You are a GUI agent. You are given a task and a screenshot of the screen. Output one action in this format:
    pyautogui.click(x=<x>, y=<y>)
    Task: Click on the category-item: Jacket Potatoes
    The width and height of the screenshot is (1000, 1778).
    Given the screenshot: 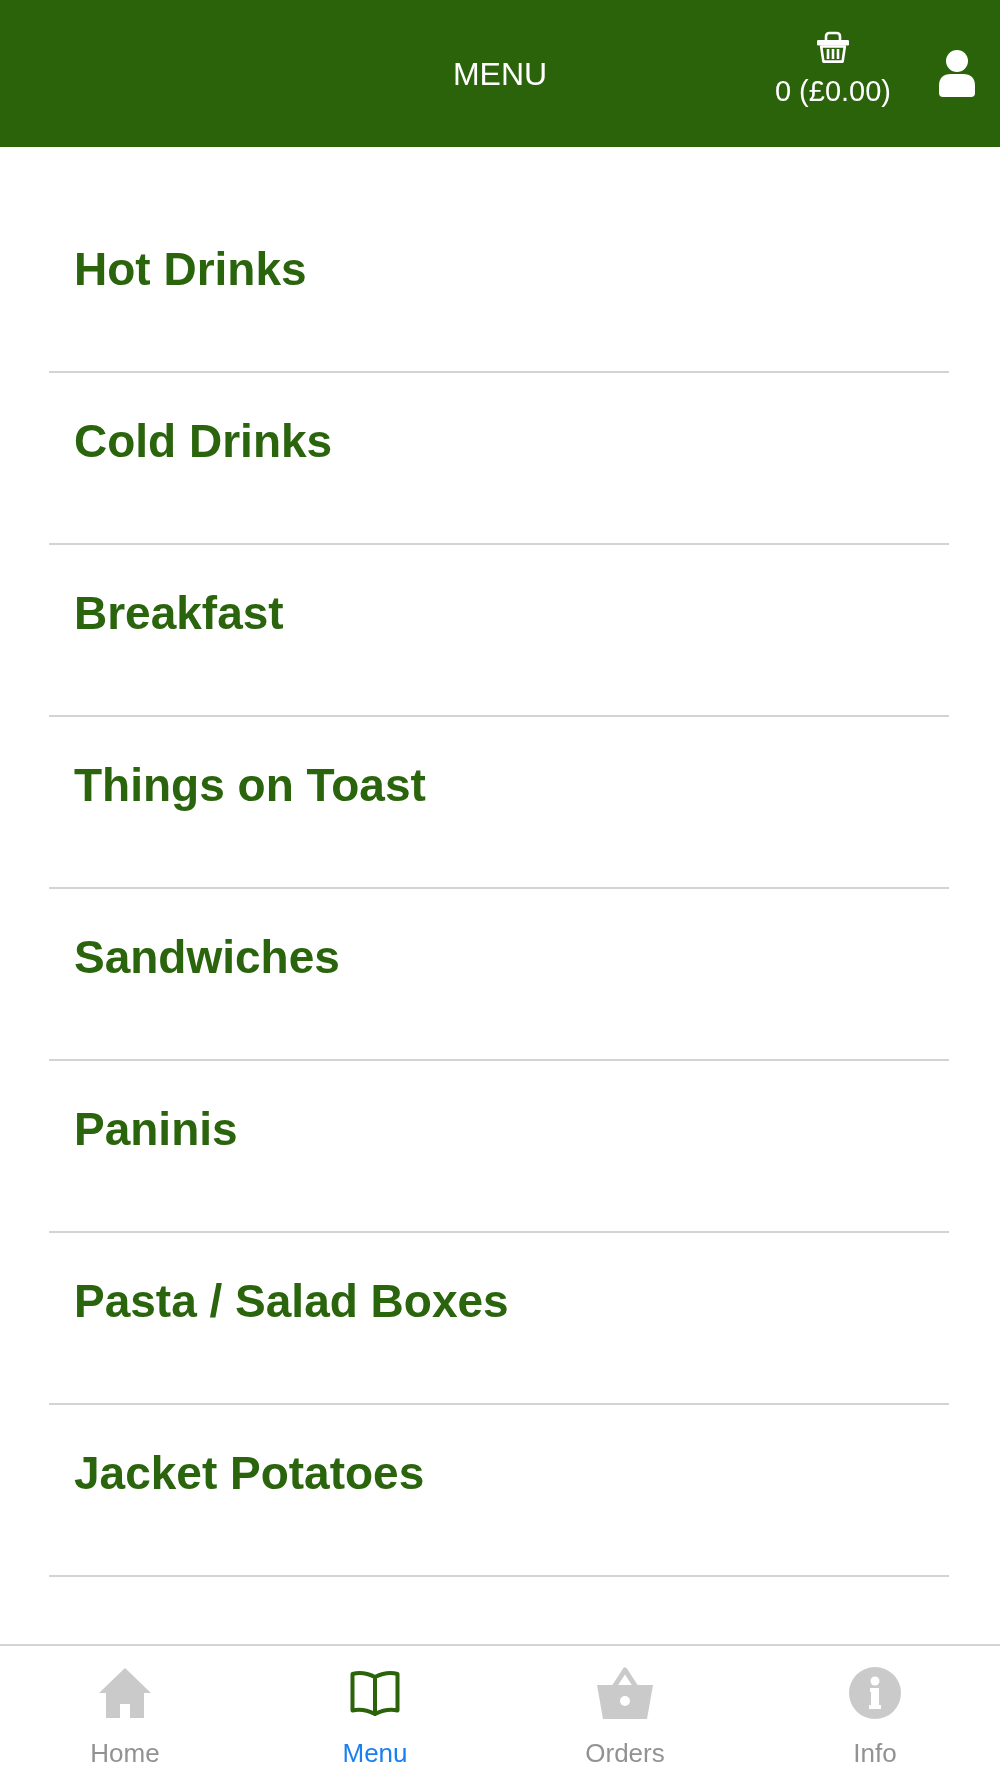 What is the action you would take?
    pyautogui.click(x=499, y=1491)
    